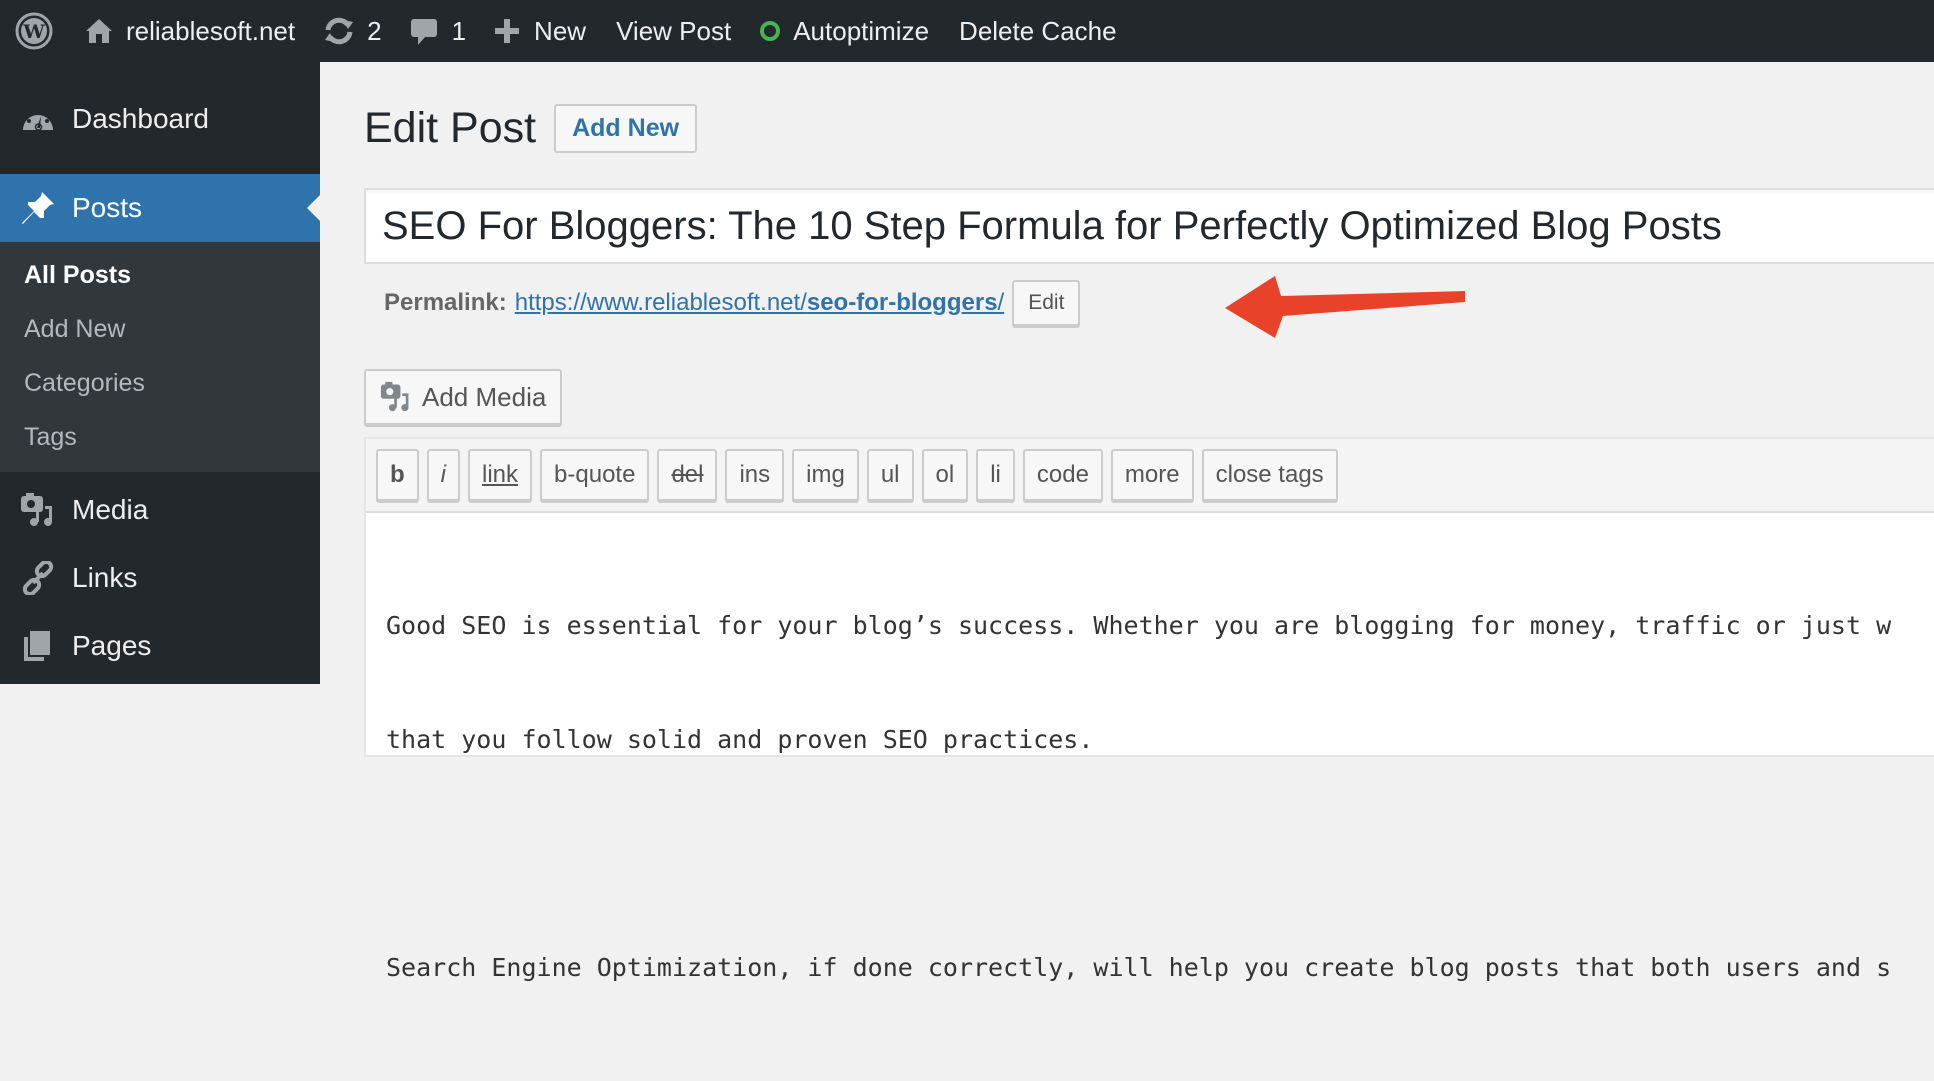  Describe the element at coordinates (594, 475) in the screenshot. I see `qt-blockquote-button: b-quote` at that location.